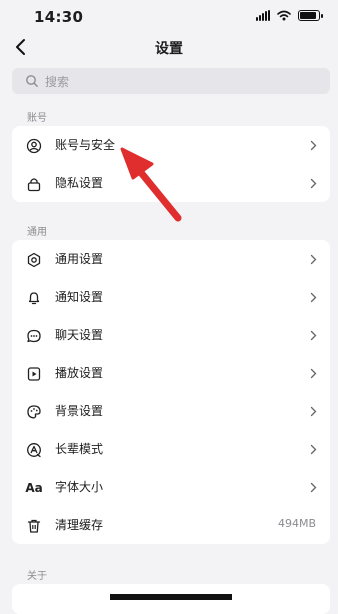 This screenshot has width=338, height=614. Describe the element at coordinates (34, 450) in the screenshot. I see `elder-mode-icon` at that location.